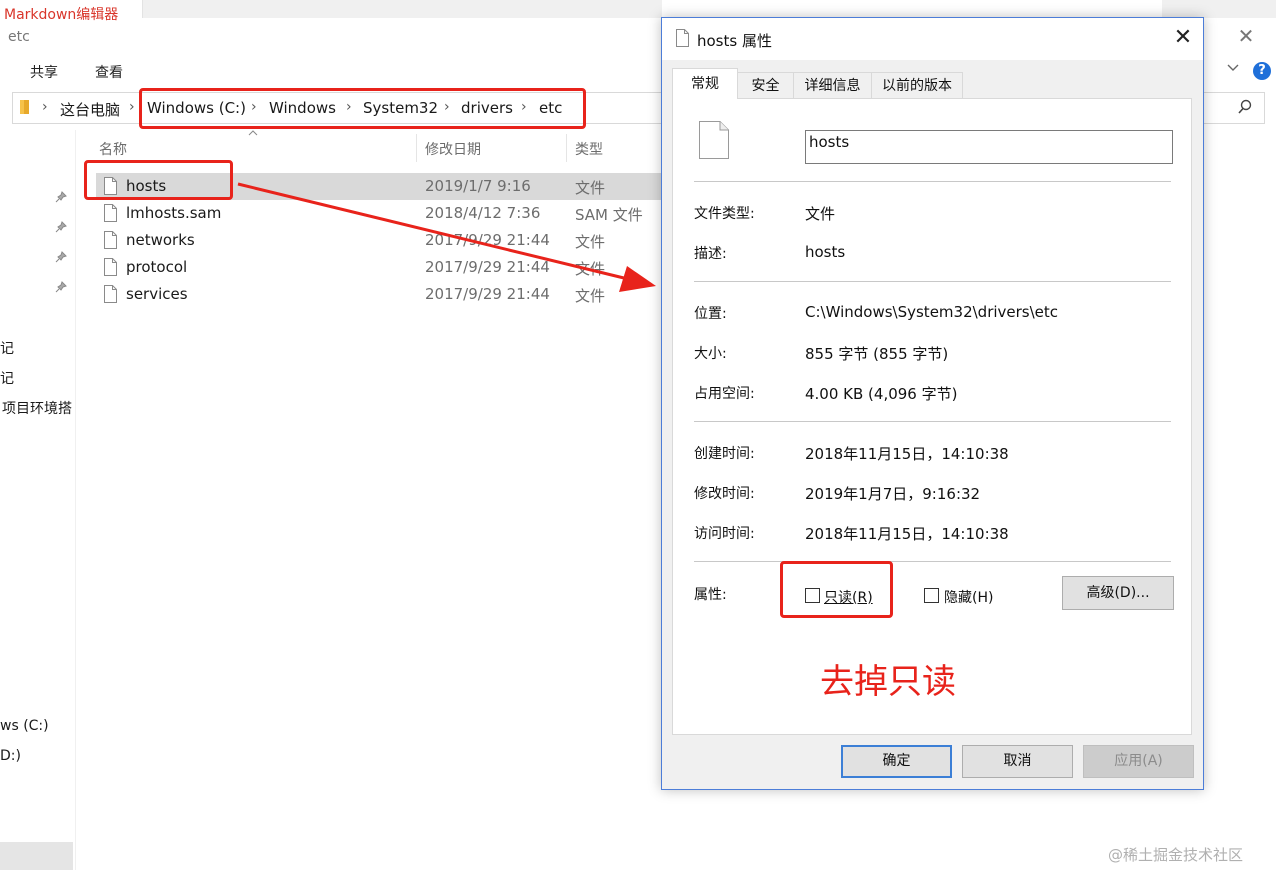 The height and width of the screenshot is (870, 1276). What do you see at coordinates (710, 354) in the screenshot?
I see `size-label: 大小:` at bounding box center [710, 354].